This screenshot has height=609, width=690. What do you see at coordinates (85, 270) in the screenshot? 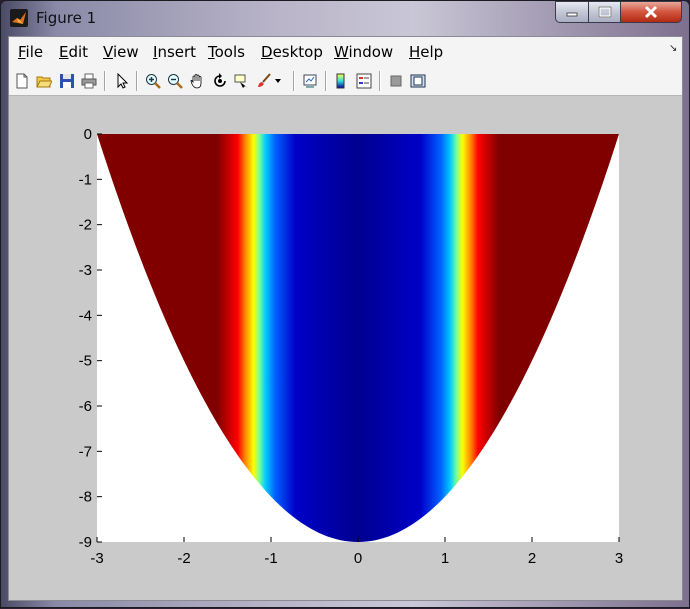
I see `y-tick-label: -3` at bounding box center [85, 270].